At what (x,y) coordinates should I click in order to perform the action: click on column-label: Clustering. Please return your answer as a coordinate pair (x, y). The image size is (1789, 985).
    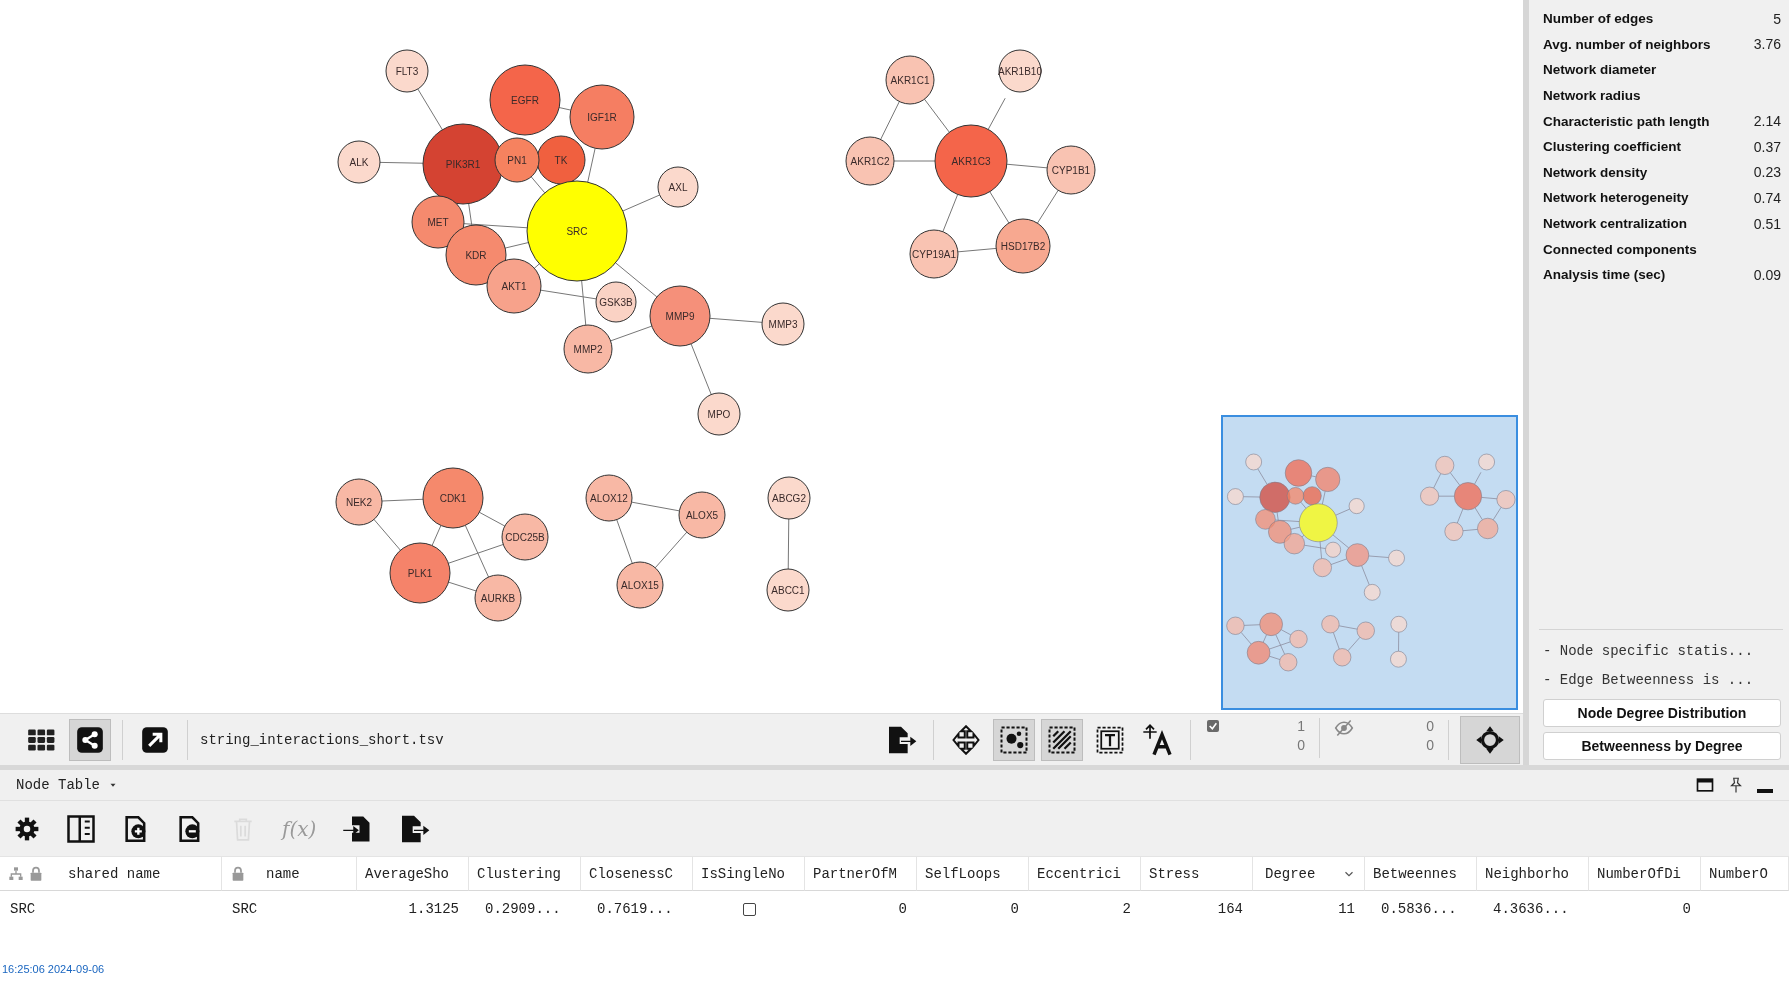
    Looking at the image, I should click on (519, 873).